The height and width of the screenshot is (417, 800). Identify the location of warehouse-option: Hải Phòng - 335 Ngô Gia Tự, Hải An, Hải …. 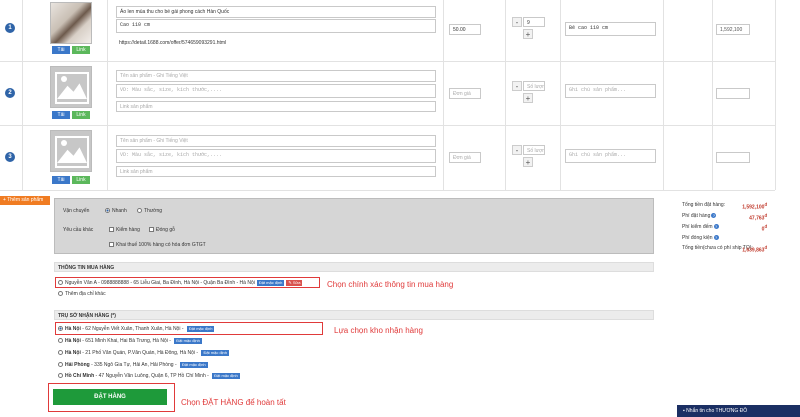
(133, 365).